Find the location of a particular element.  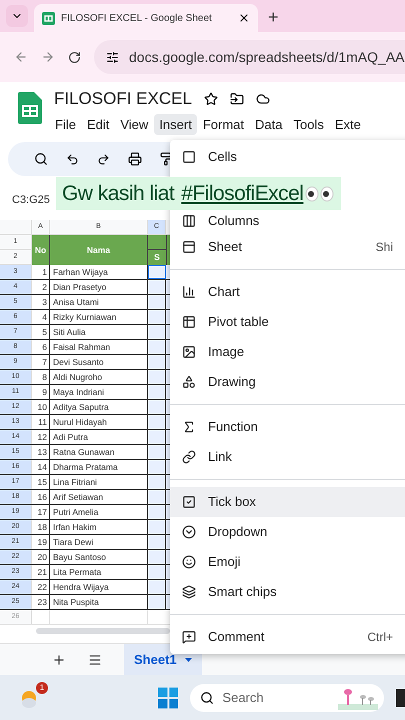

document-title: FILOSOFI EXCEL is located at coordinates (123, 99).